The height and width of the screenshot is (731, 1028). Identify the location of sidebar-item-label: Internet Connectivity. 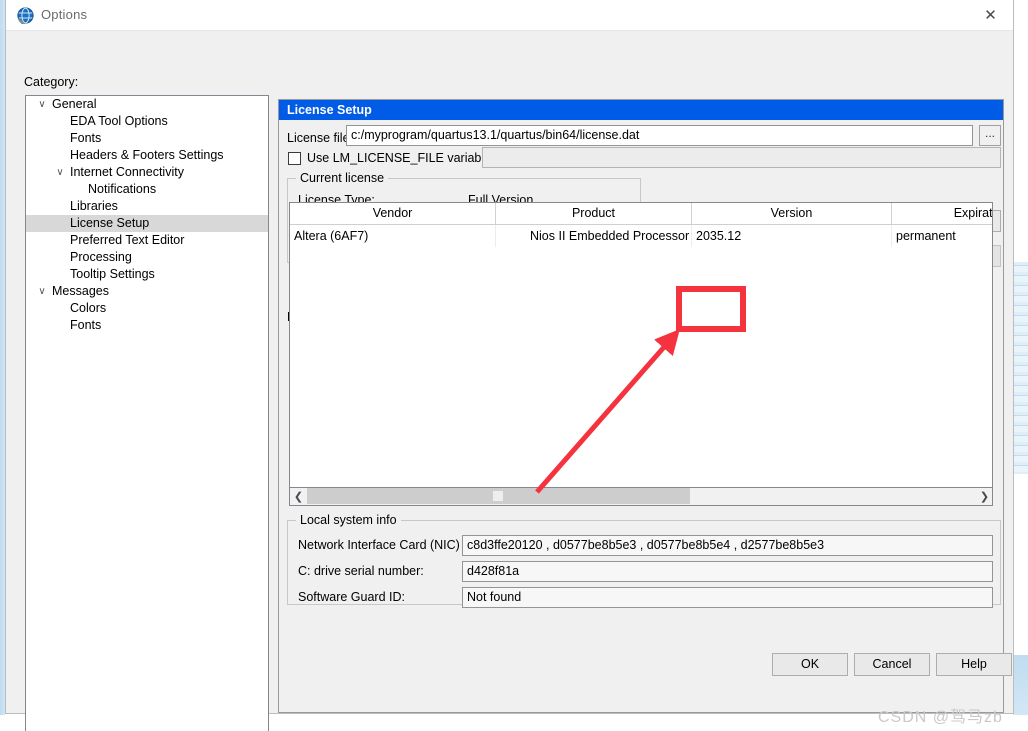
(127, 172).